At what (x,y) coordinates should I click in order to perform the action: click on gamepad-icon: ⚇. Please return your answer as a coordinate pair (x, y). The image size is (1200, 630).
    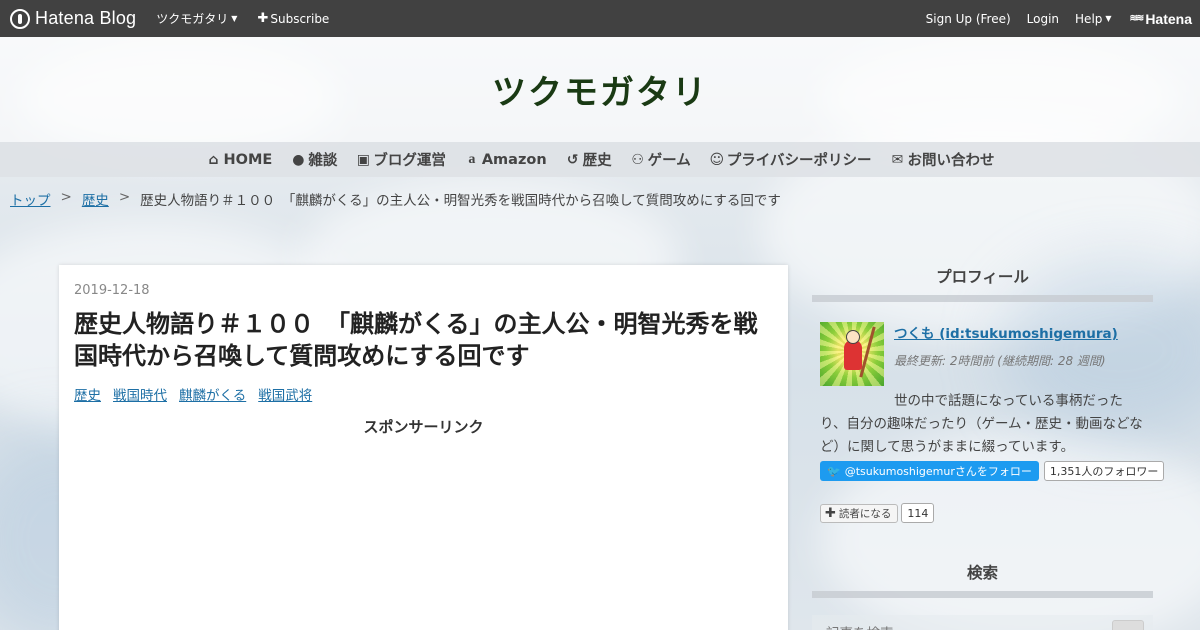
    Looking at the image, I should click on (637, 159).